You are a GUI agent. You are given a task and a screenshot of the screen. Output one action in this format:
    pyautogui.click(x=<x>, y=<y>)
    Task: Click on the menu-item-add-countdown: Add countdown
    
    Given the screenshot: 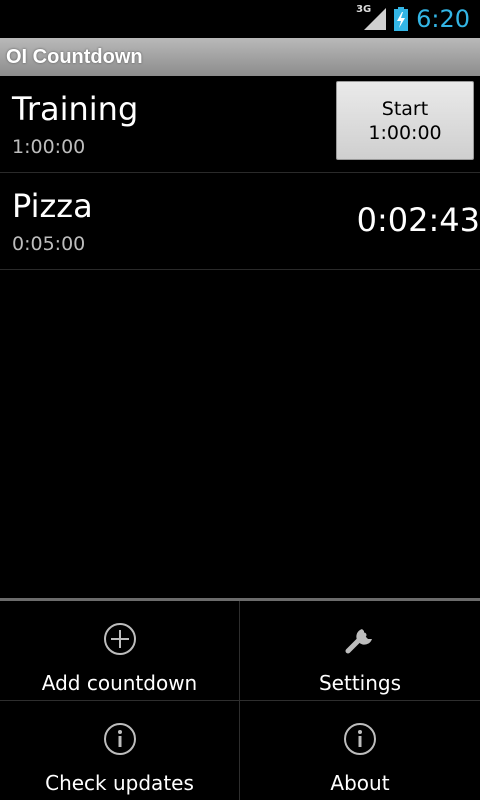 What is the action you would take?
    pyautogui.click(x=120, y=651)
    